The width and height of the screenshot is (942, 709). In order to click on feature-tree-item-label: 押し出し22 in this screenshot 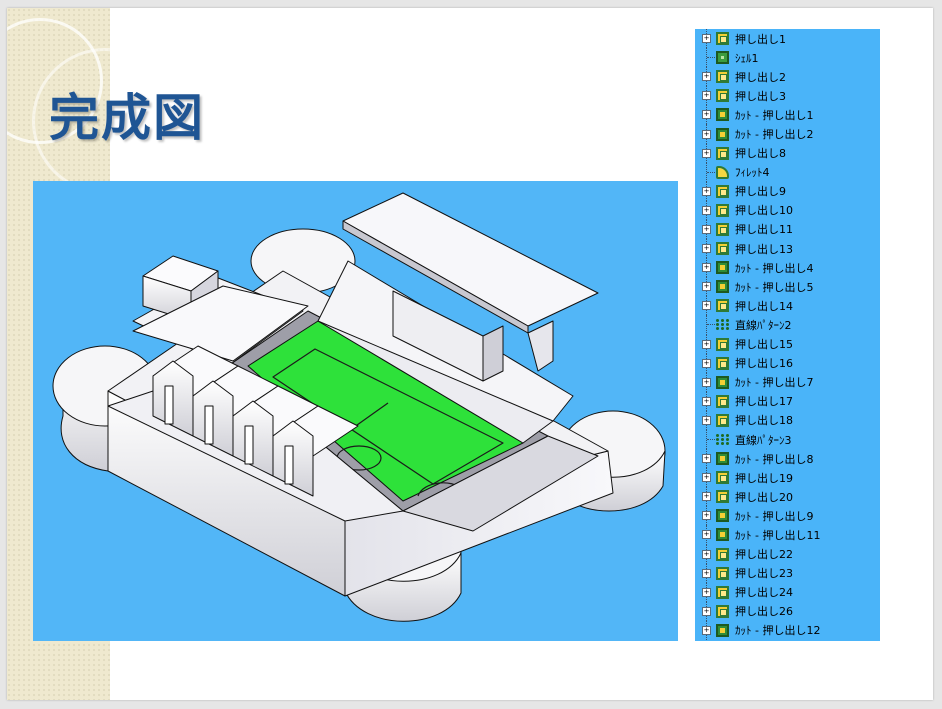, I will do `click(764, 555)`.